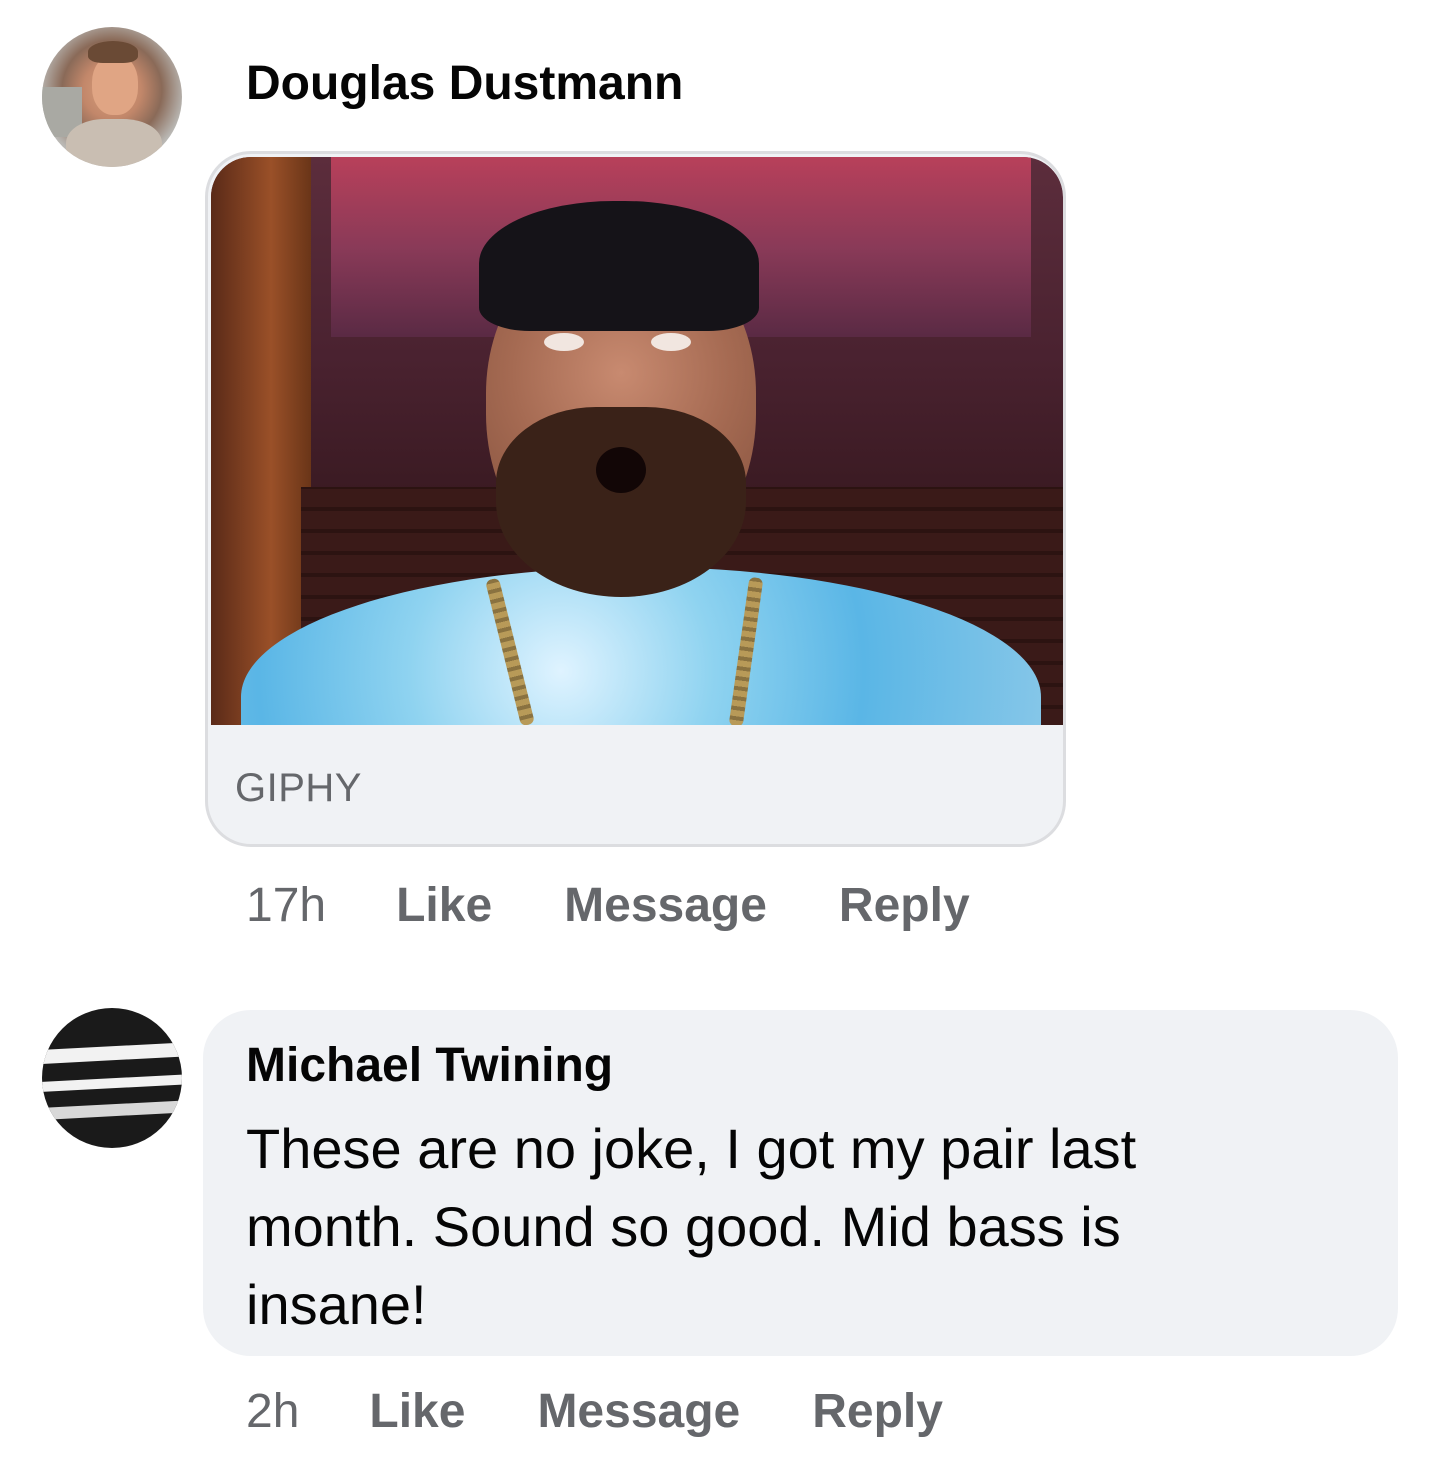  Describe the element at coordinates (286, 906) in the screenshot. I see `comment-timestamp: 17h` at that location.